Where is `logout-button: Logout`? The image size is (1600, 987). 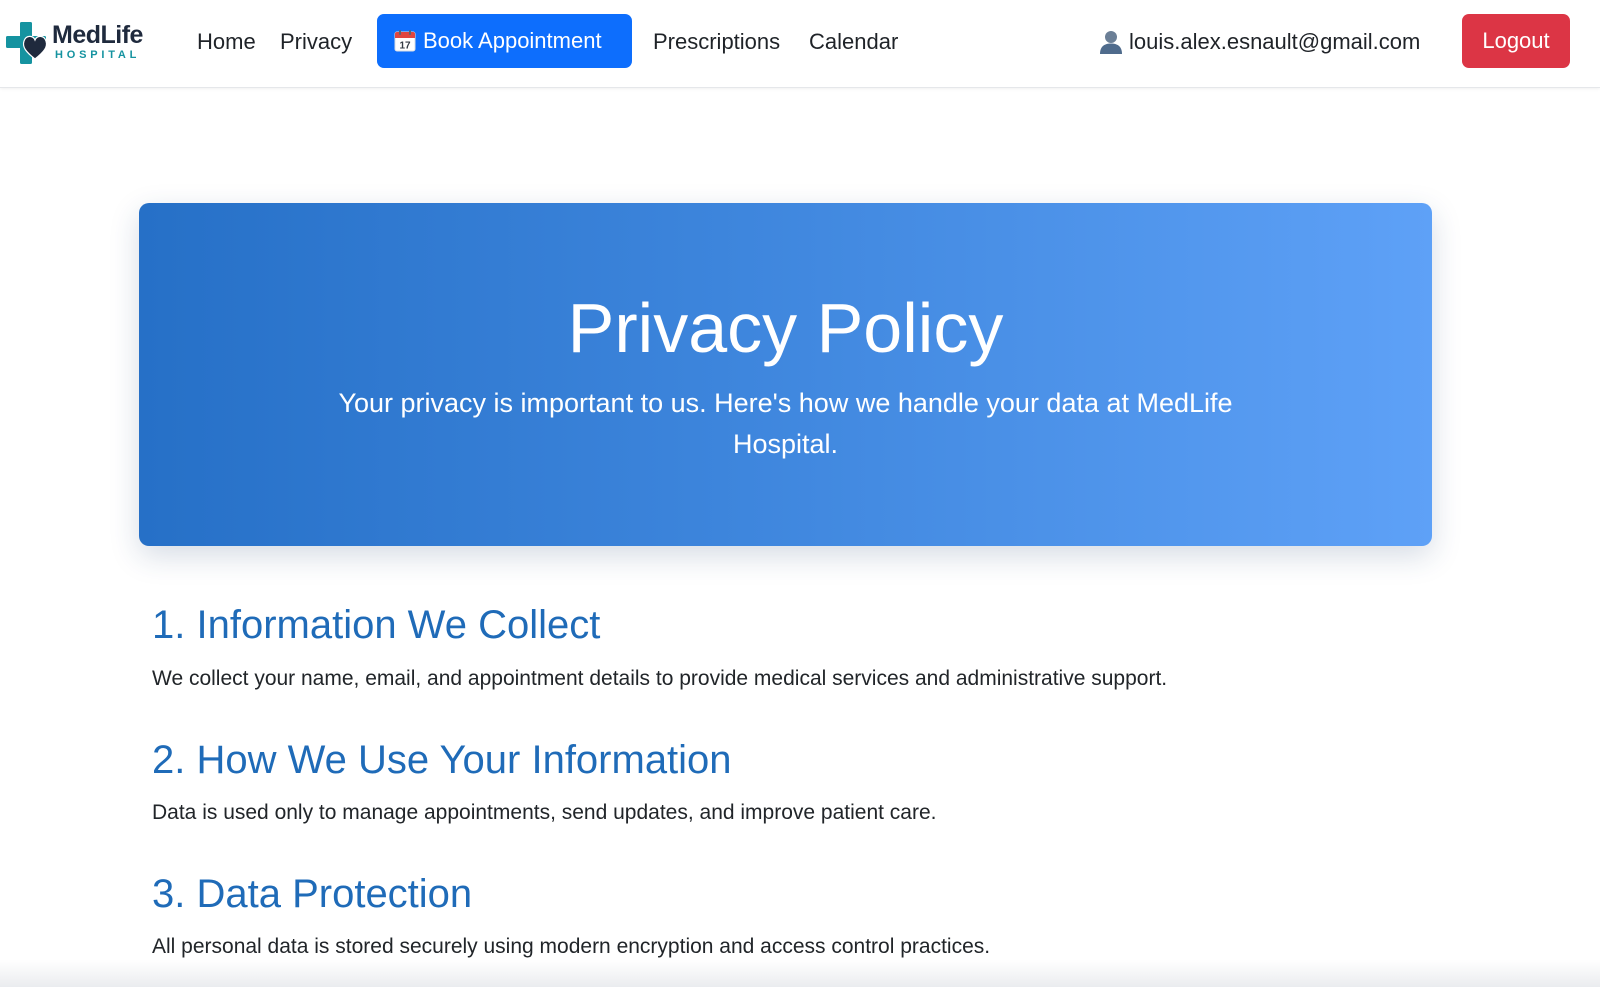 logout-button: Logout is located at coordinates (1516, 41).